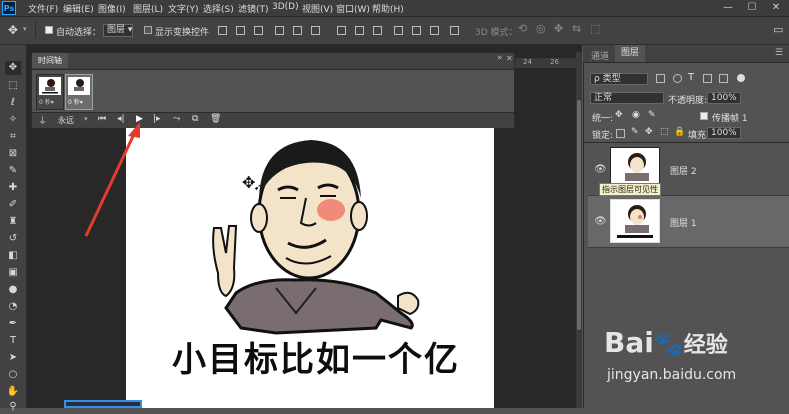 Image resolution: width=789 pixels, height=414 pixels. I want to click on distribute-top-icon, so click(341, 30).